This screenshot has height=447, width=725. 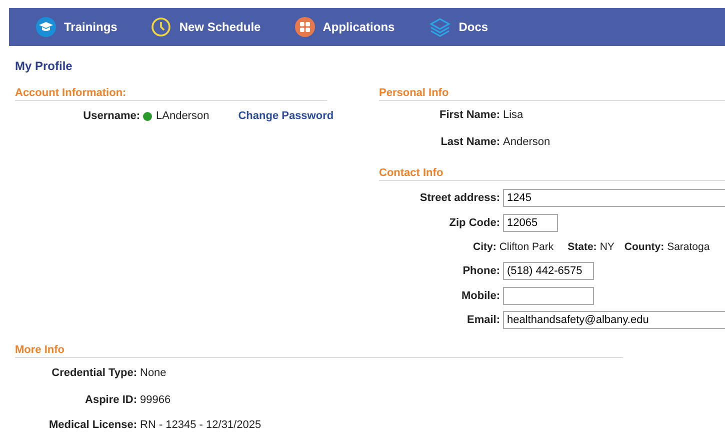 I want to click on field-label: Zip Code:, so click(x=474, y=222).